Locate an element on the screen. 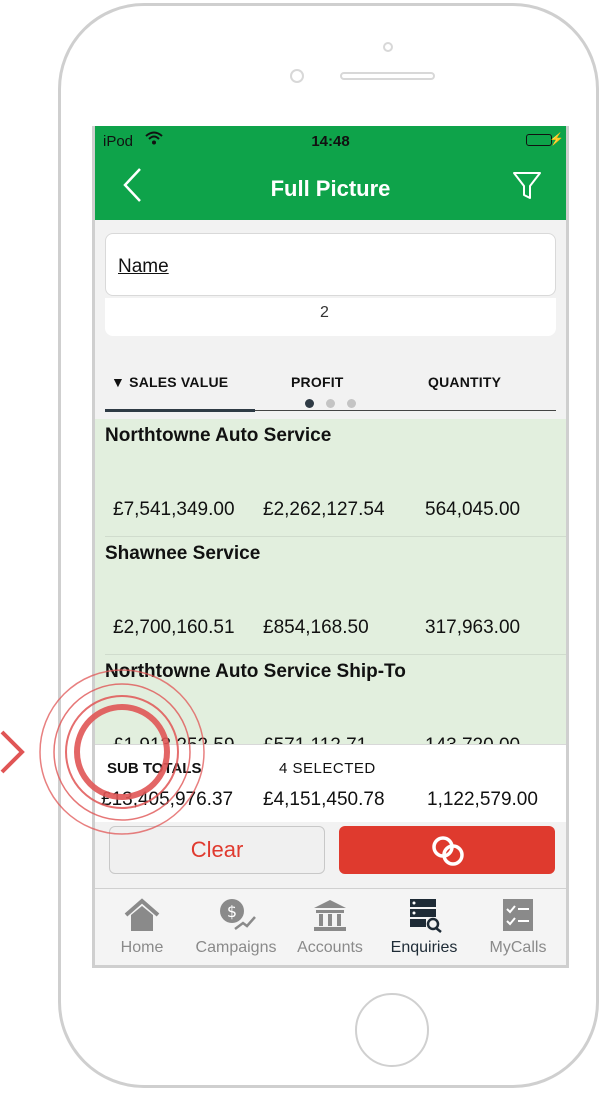  link-button is located at coordinates (447, 850).